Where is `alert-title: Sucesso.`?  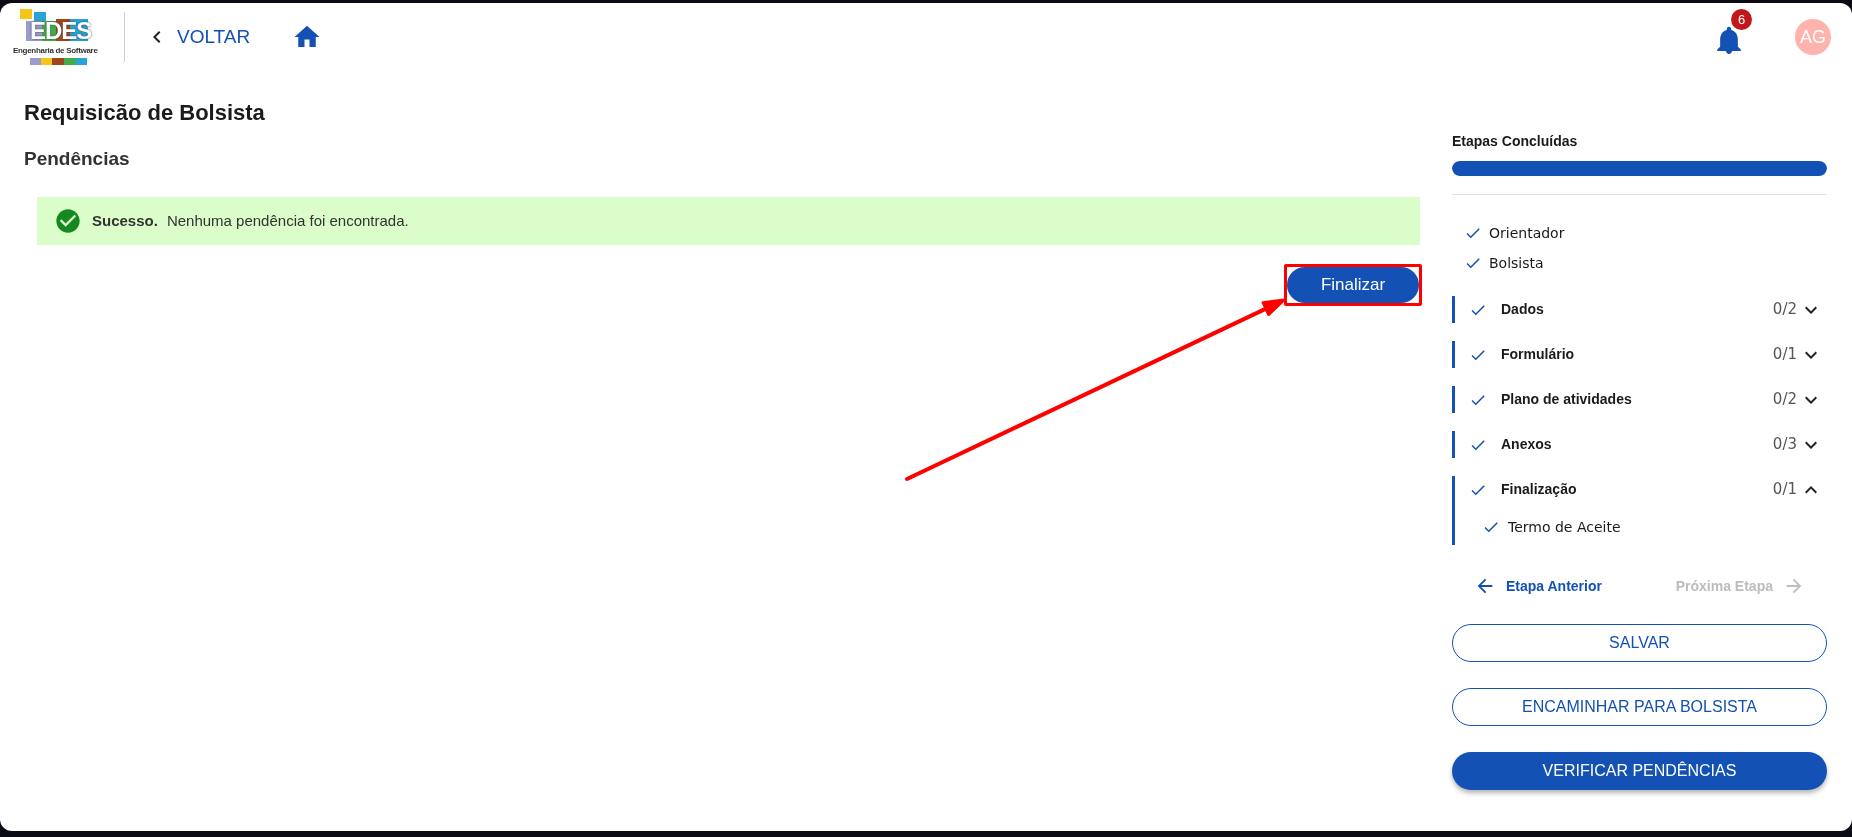 alert-title: Sucesso. is located at coordinates (125, 220).